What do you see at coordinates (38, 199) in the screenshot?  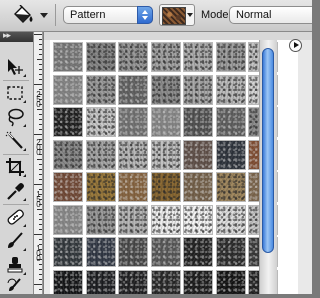 I see `ruler-label: 1 5 0` at bounding box center [38, 199].